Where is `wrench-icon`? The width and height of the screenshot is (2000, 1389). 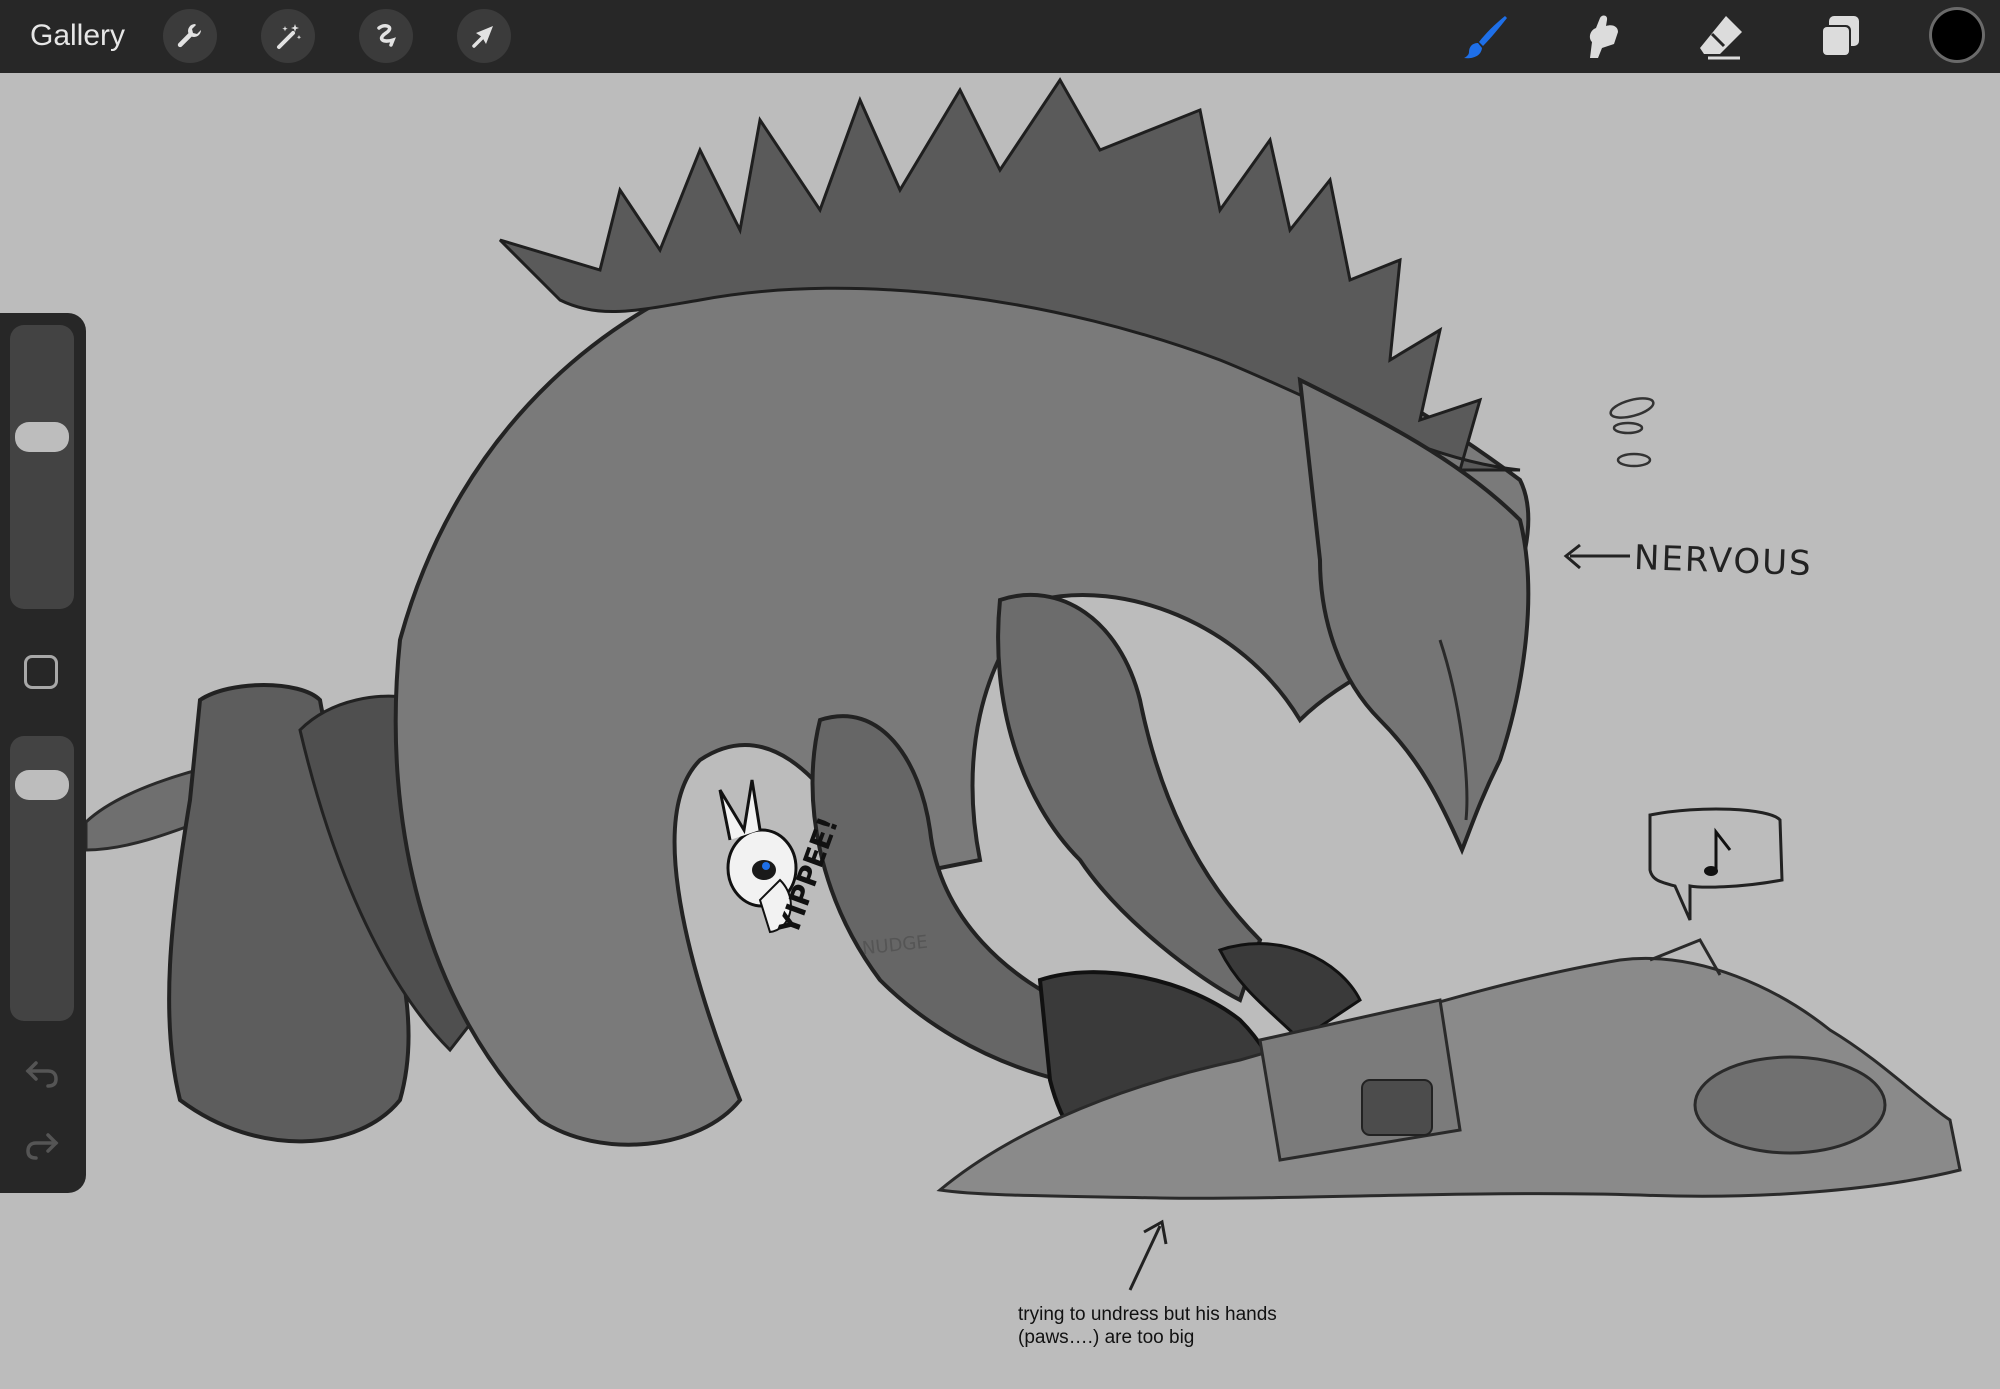
wrench-icon is located at coordinates (190, 36).